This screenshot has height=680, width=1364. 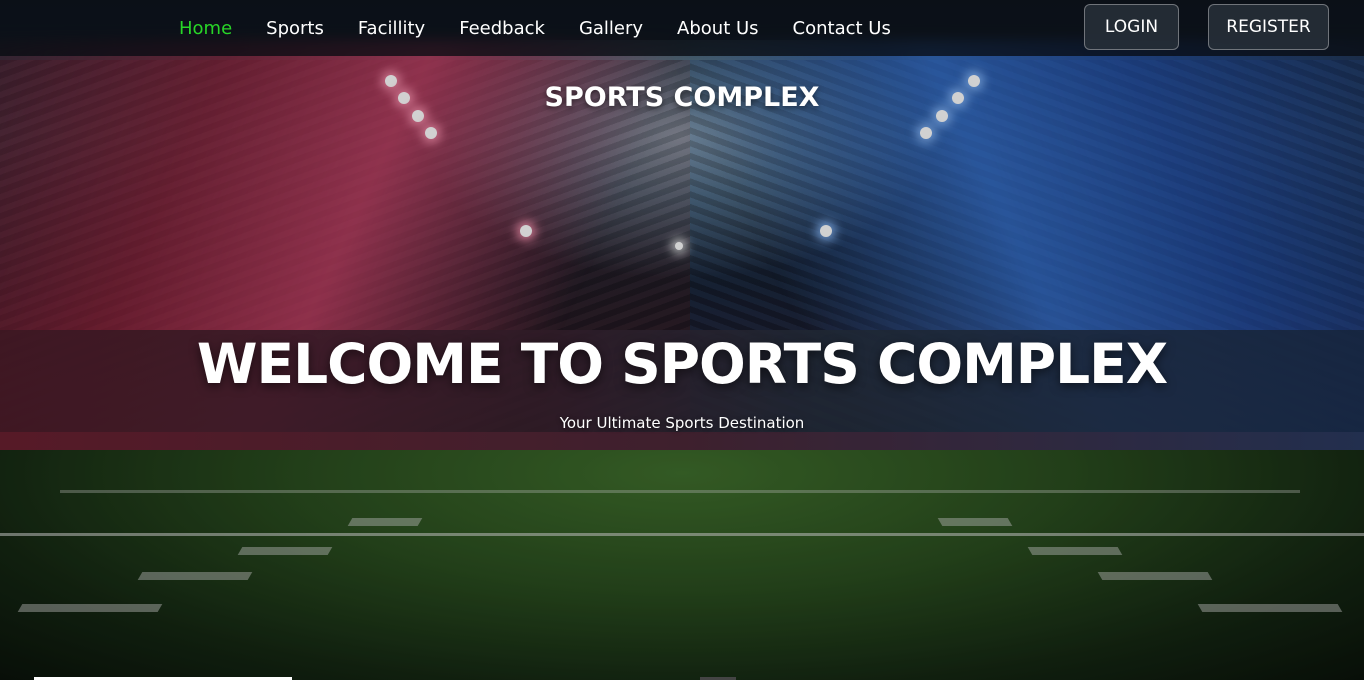 I want to click on nav-link-contact-us: Contact Us, so click(x=842, y=28).